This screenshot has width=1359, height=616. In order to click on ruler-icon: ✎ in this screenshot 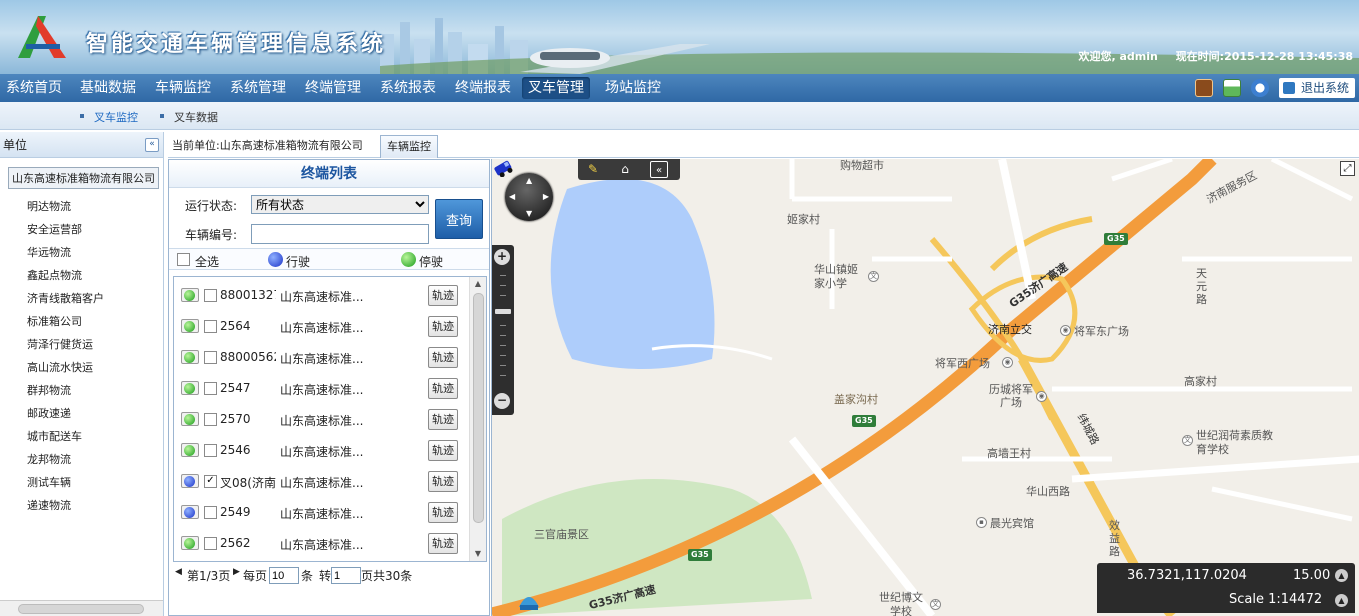, I will do `click(593, 169)`.